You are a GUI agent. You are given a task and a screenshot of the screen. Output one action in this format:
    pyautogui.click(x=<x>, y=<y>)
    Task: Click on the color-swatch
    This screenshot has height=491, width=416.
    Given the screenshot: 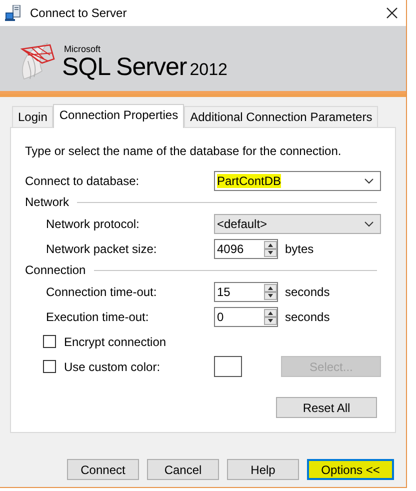 What is the action you would take?
    pyautogui.click(x=228, y=366)
    